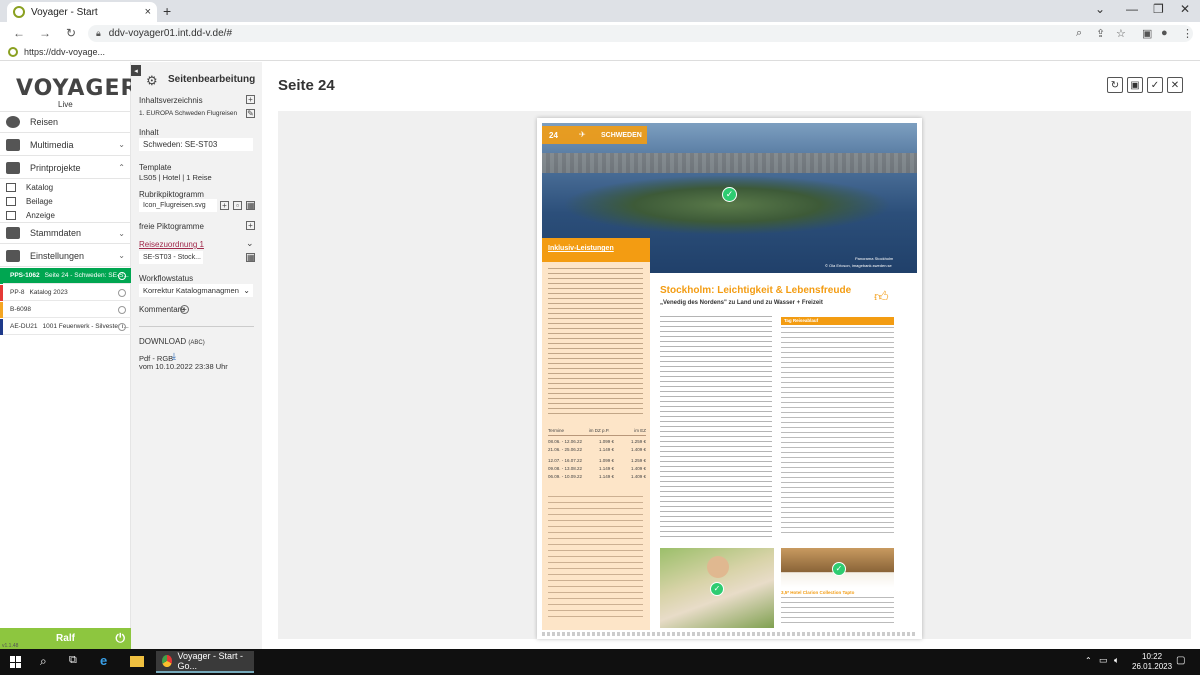  I want to click on tray-chevron-icon: ⌃, so click(1088, 660).